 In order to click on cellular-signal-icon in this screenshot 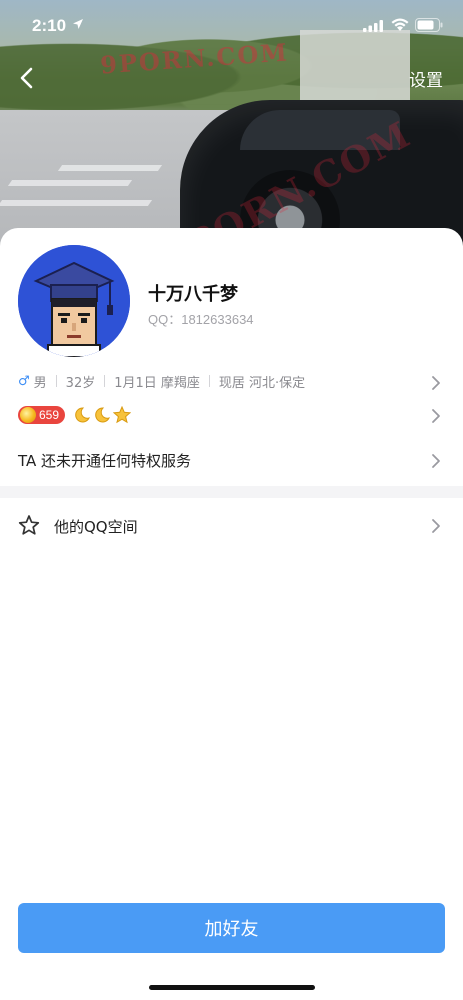, I will do `click(373, 26)`.